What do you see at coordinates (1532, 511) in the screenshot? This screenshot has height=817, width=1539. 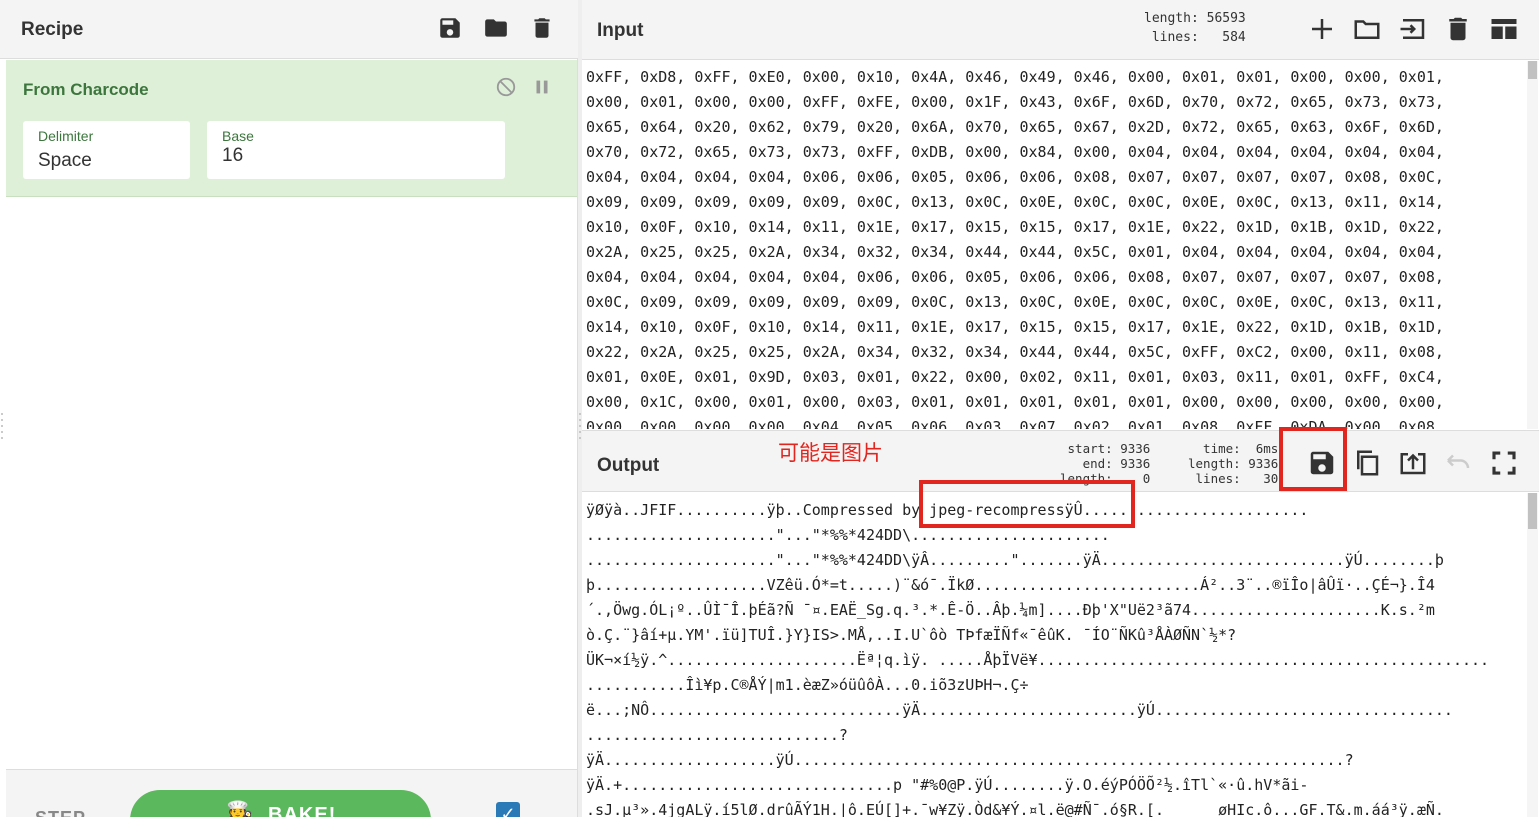 I see `output-scrollbar-thumb` at bounding box center [1532, 511].